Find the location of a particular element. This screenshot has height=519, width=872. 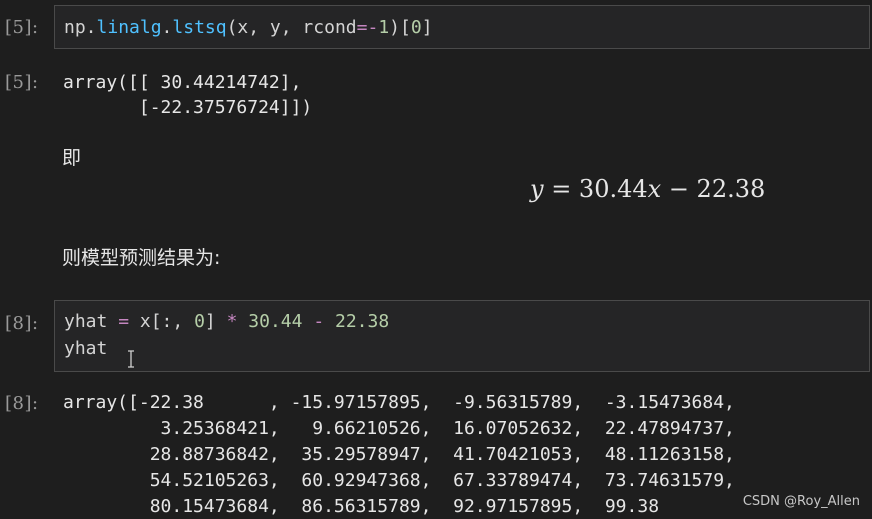

markdown-text-result: 则模型预测结果为: is located at coordinates (141, 258).